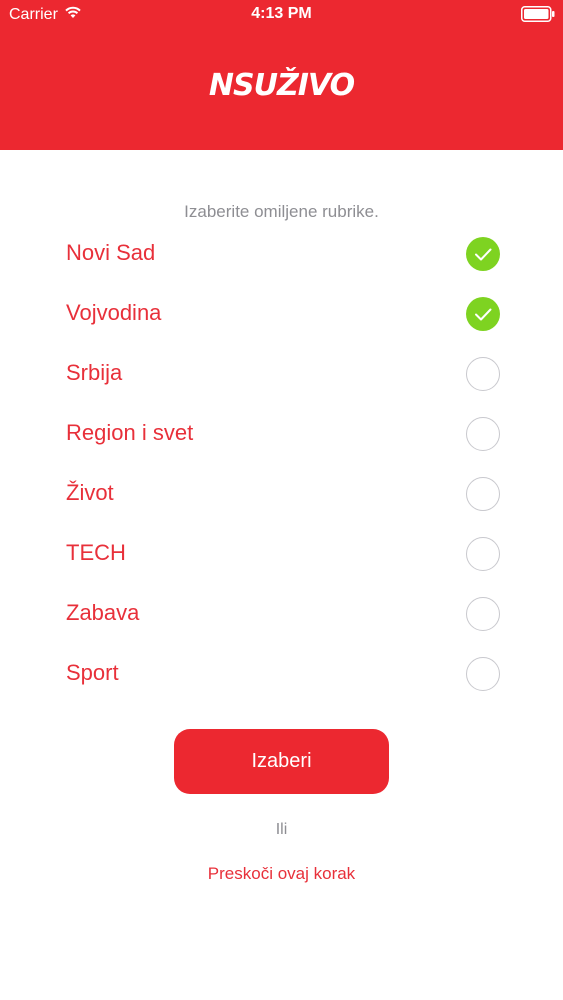 This screenshot has height=1000, width=563. What do you see at coordinates (90, 492) in the screenshot?
I see `topic-label: Život` at bounding box center [90, 492].